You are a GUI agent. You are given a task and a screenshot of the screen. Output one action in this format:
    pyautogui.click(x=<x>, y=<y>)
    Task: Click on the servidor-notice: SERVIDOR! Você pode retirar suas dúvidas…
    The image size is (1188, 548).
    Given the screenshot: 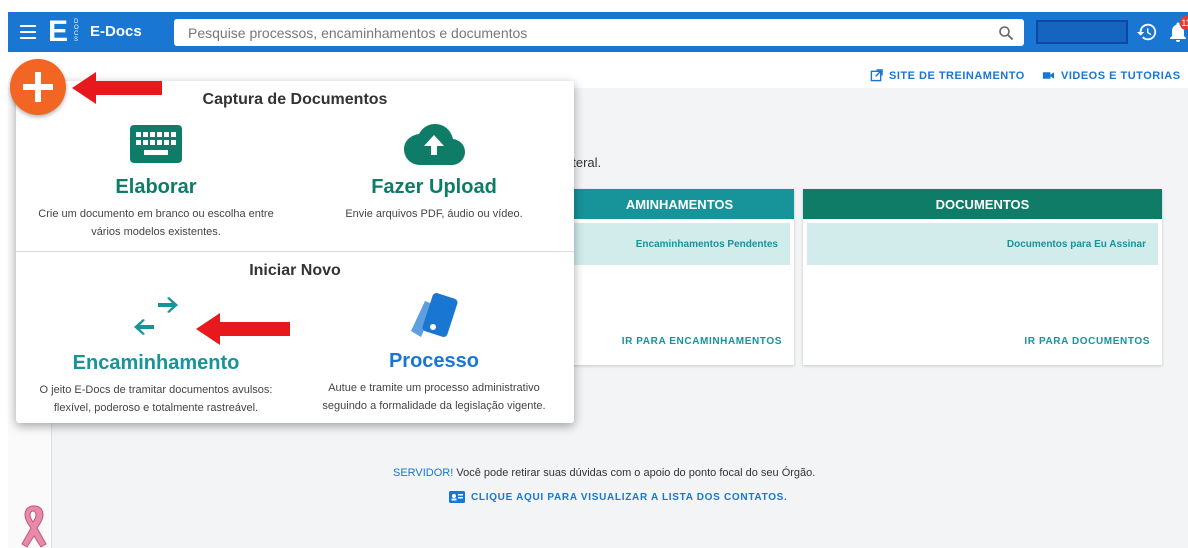 What is the action you would take?
    pyautogui.click(x=604, y=473)
    